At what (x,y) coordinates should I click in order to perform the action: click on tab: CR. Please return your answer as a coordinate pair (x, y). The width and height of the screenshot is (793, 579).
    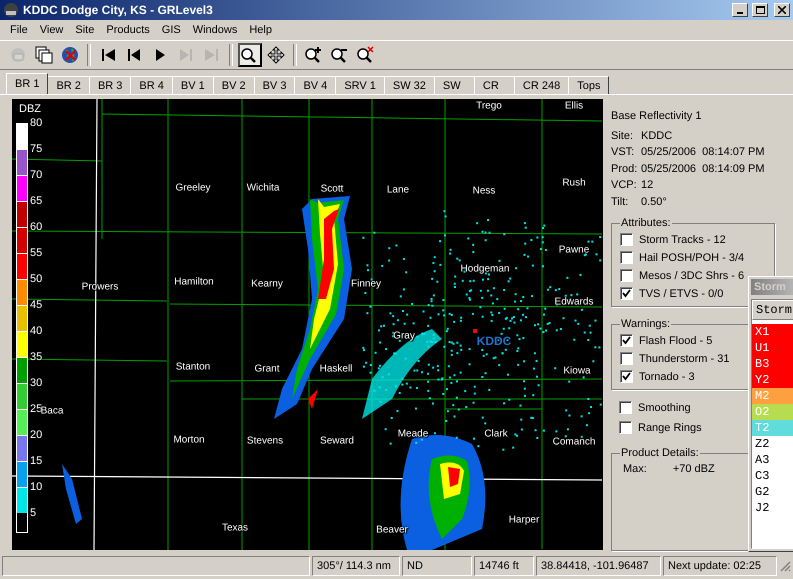
    Looking at the image, I should click on (494, 85).